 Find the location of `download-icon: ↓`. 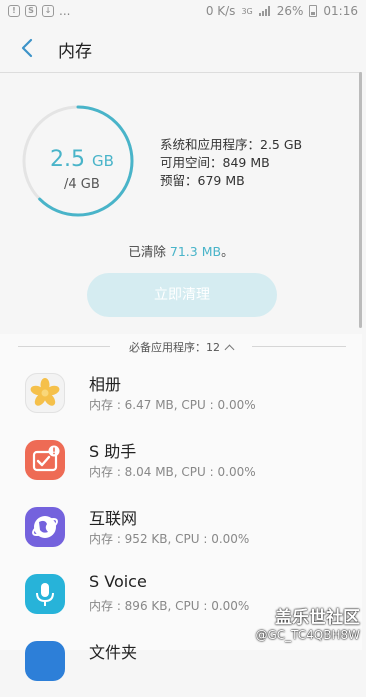

download-icon: ↓ is located at coordinates (48, 11).